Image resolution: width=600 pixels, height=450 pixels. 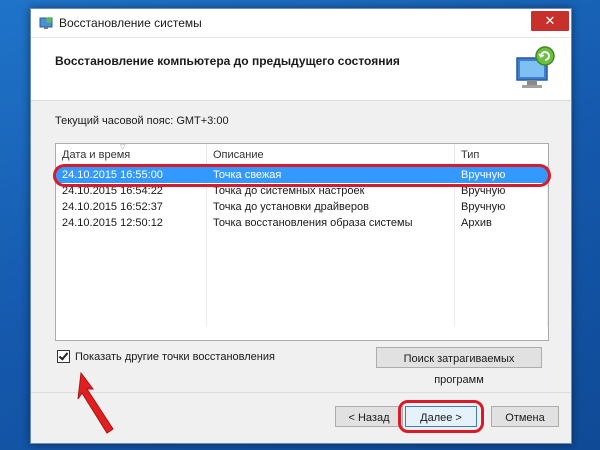 I want to click on timezone-label: Текущий часовой пояс: GMT+3:00, so click(x=142, y=121).